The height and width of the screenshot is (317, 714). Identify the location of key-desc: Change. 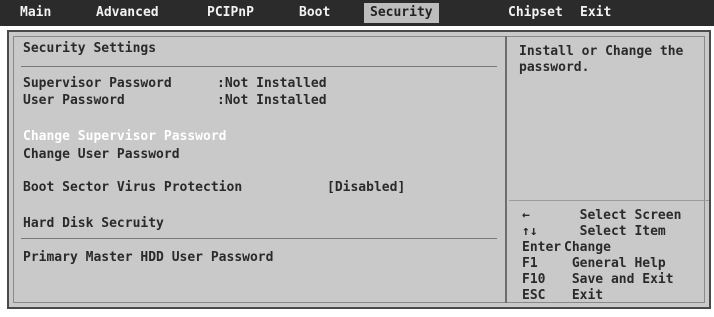
(587, 247).